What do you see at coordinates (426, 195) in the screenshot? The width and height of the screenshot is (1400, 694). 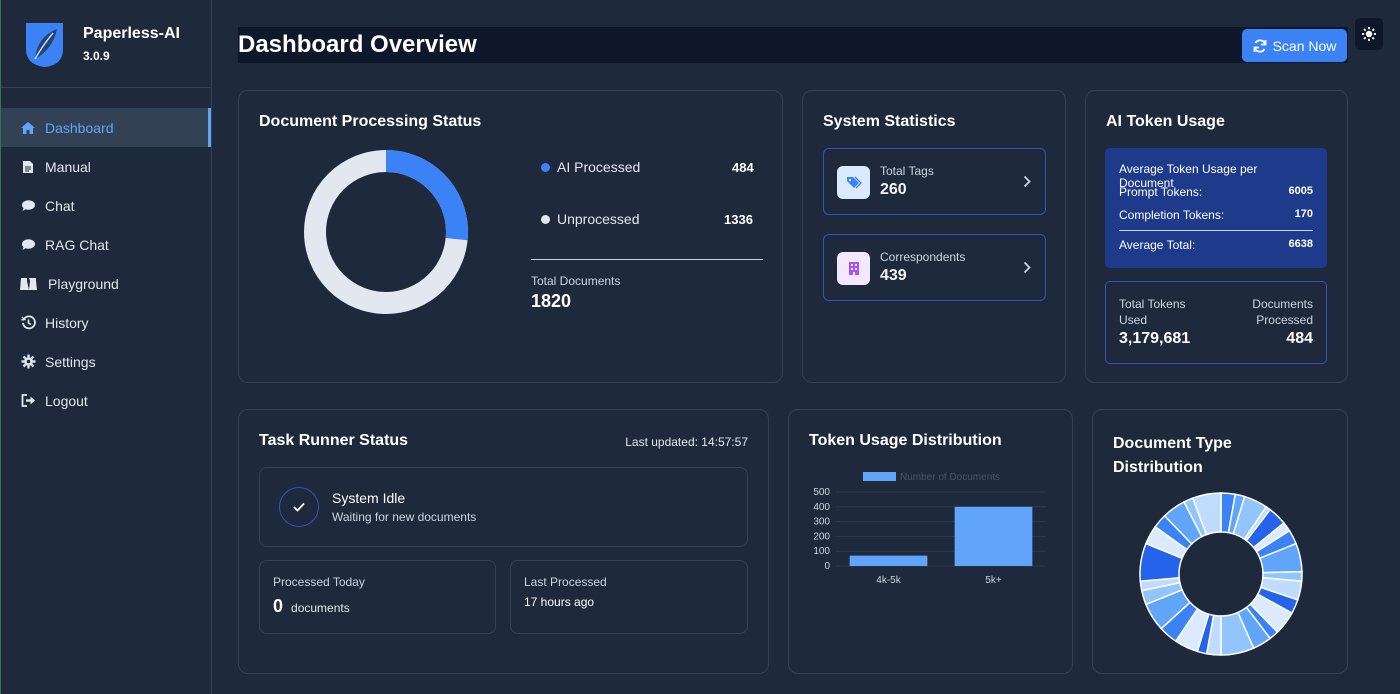 I see `processed-slice` at bounding box center [426, 195].